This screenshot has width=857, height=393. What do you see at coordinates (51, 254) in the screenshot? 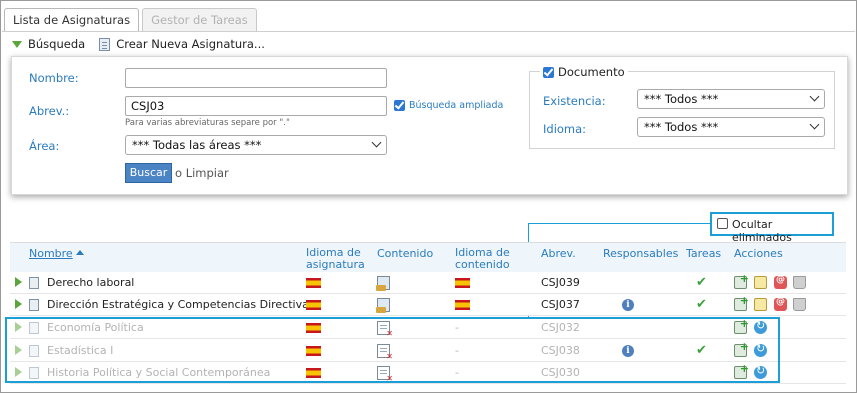
I see `nombre-column-header: Nombre` at bounding box center [51, 254].